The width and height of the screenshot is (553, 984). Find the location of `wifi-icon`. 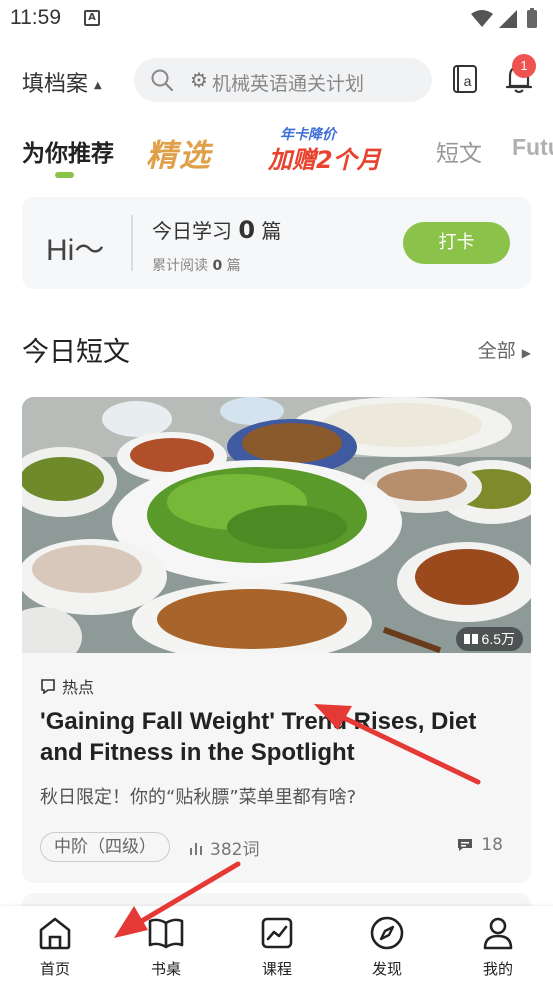

wifi-icon is located at coordinates (482, 18).